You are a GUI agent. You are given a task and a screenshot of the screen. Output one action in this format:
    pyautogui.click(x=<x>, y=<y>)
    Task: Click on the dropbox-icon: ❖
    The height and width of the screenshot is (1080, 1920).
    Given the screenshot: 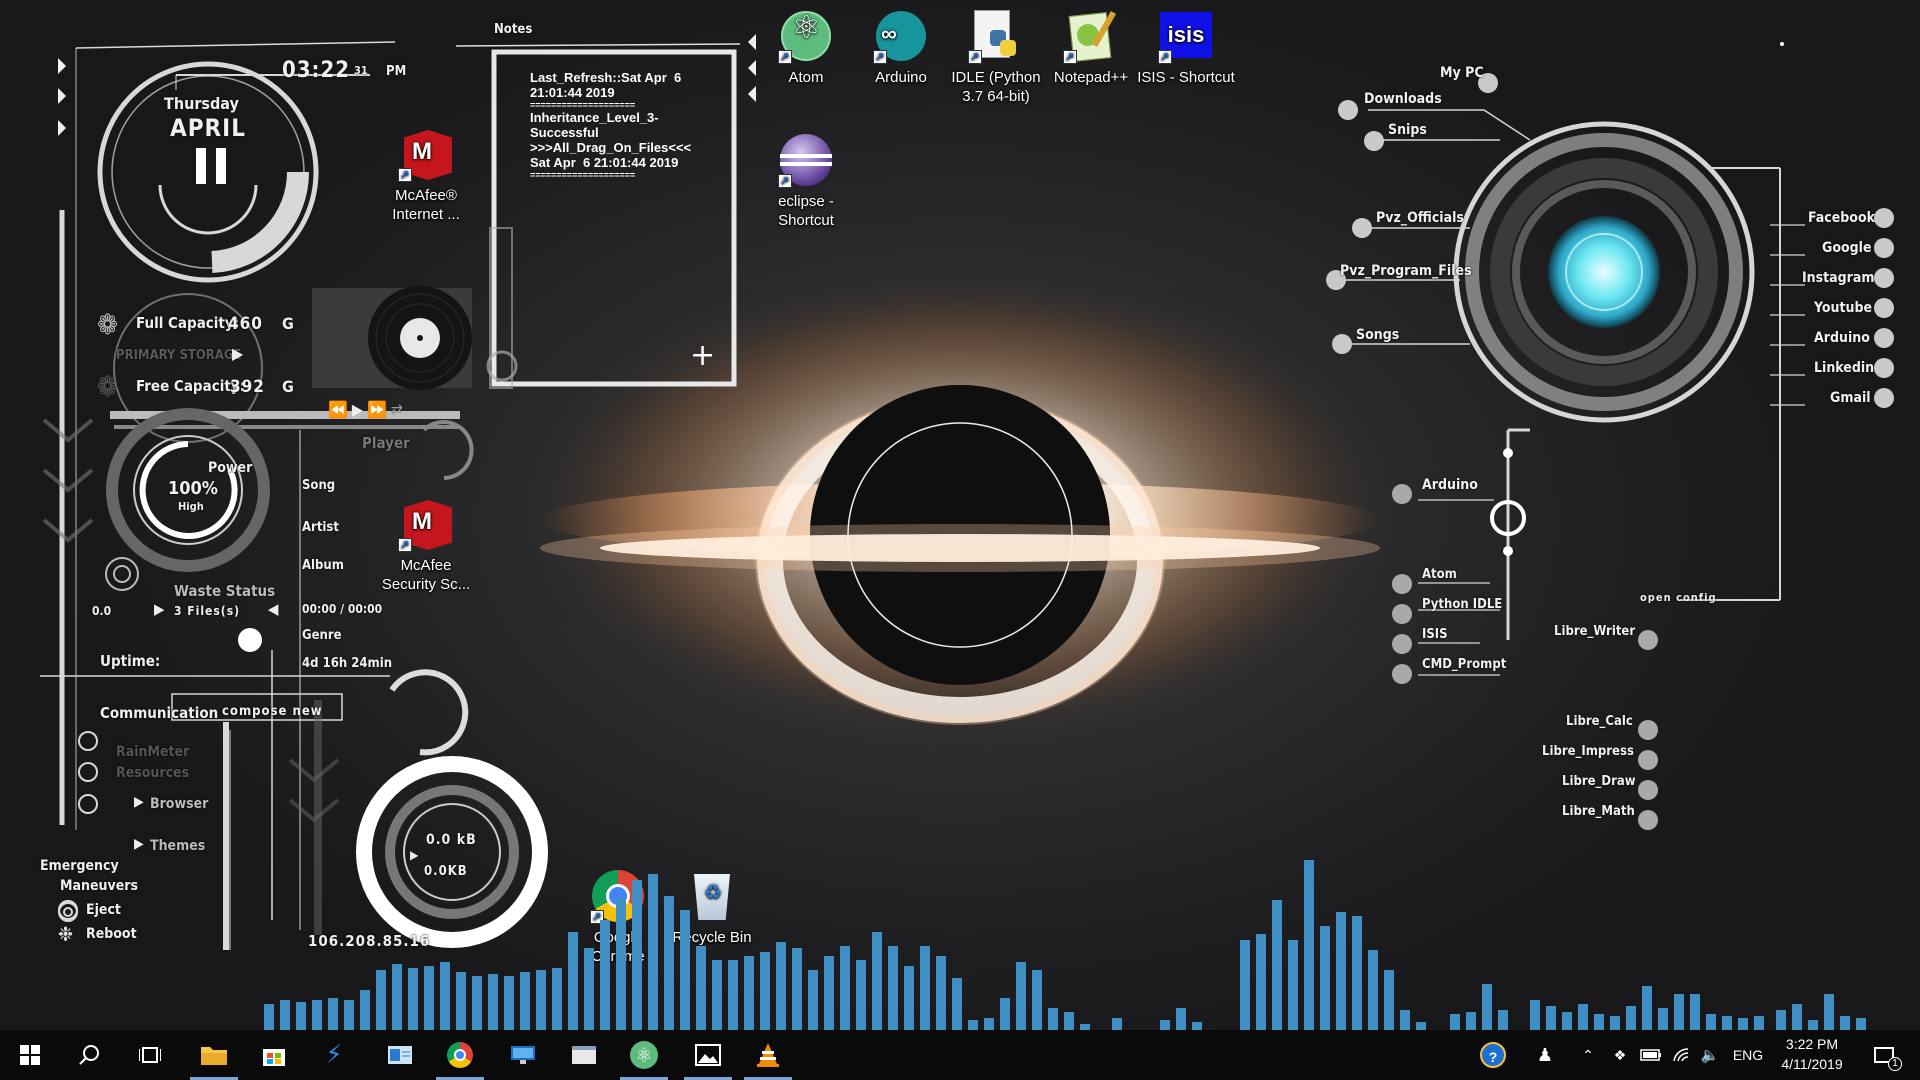 What is the action you would take?
    pyautogui.click(x=1620, y=1054)
    